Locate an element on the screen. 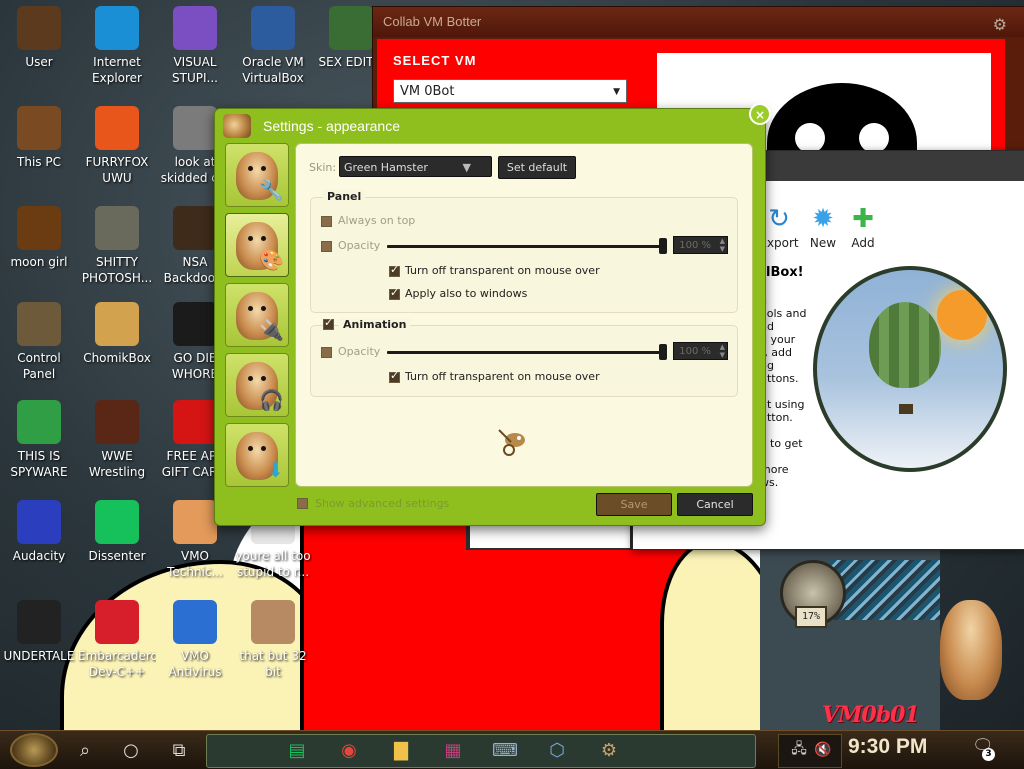 This screenshot has width=1024, height=769. virtualbox-icon: ⬡ is located at coordinates (557, 750).